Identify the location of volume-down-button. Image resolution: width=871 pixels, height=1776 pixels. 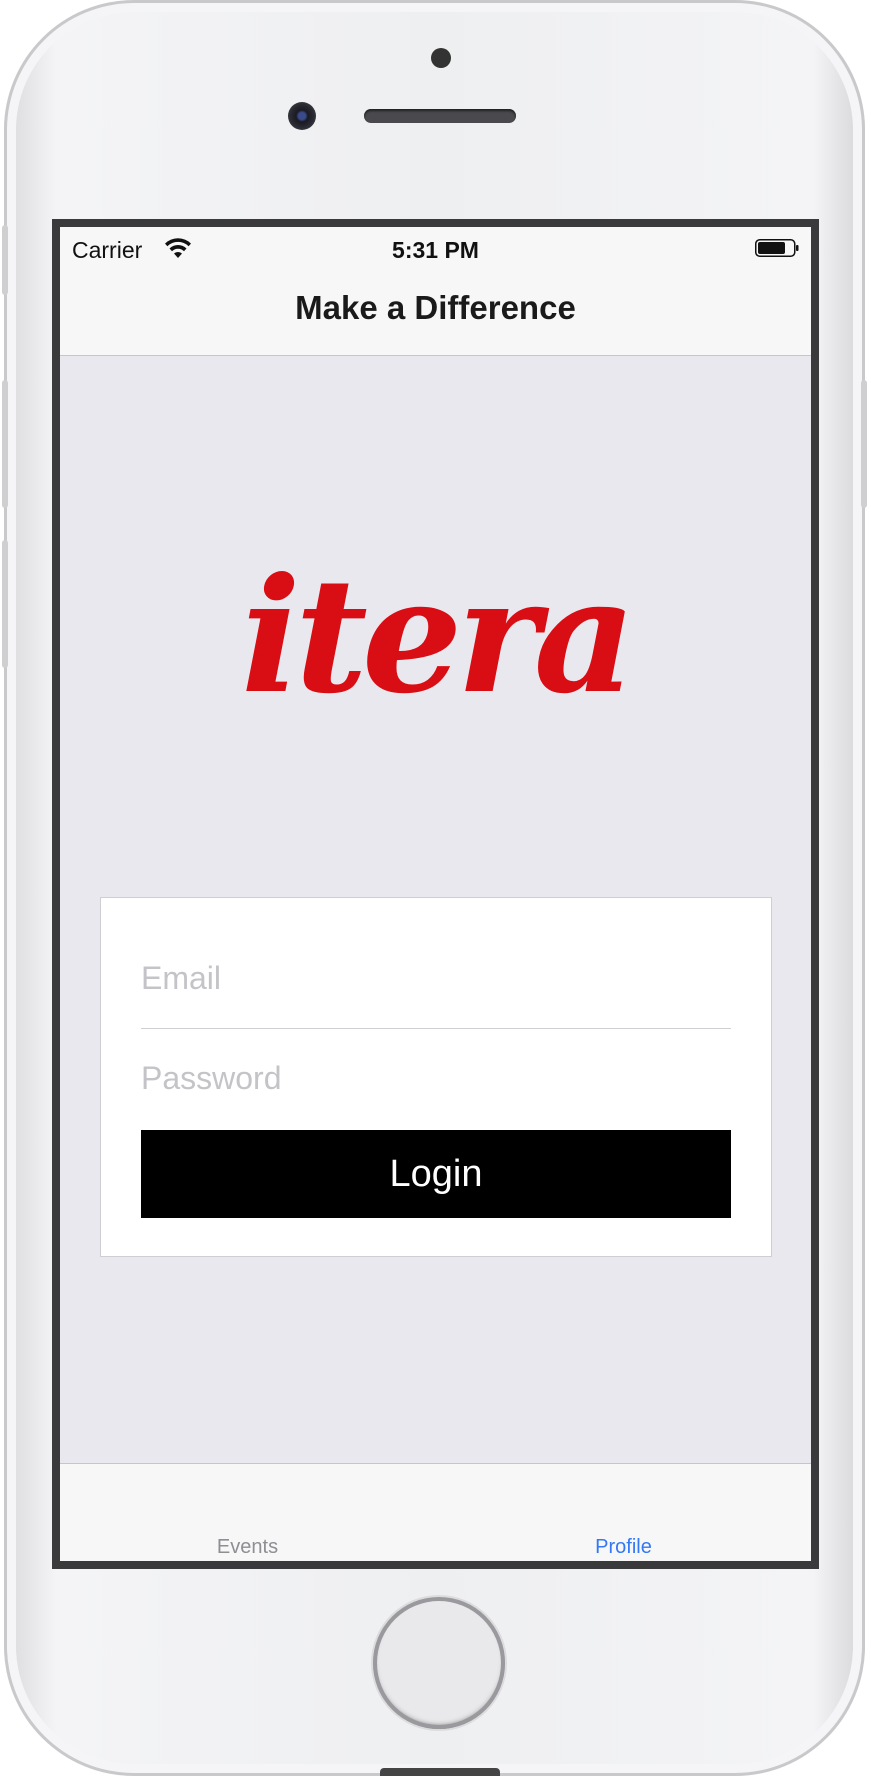
(5, 604).